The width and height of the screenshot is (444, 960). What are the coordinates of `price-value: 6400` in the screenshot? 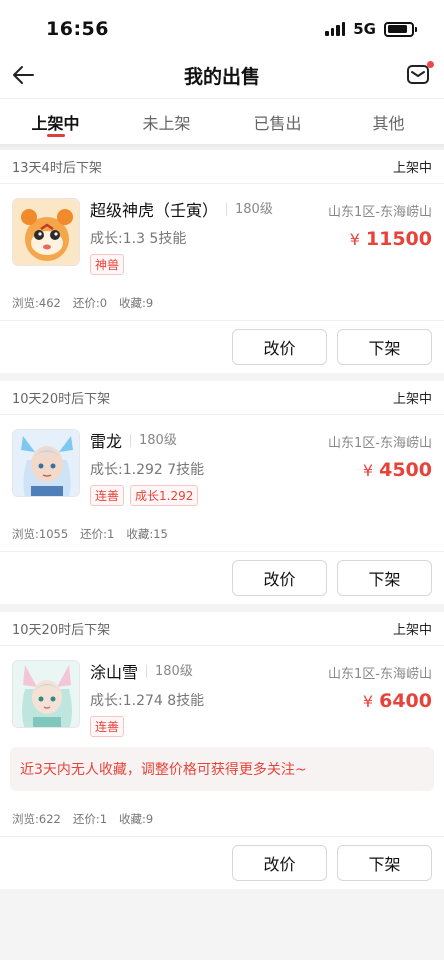 It's located at (405, 701).